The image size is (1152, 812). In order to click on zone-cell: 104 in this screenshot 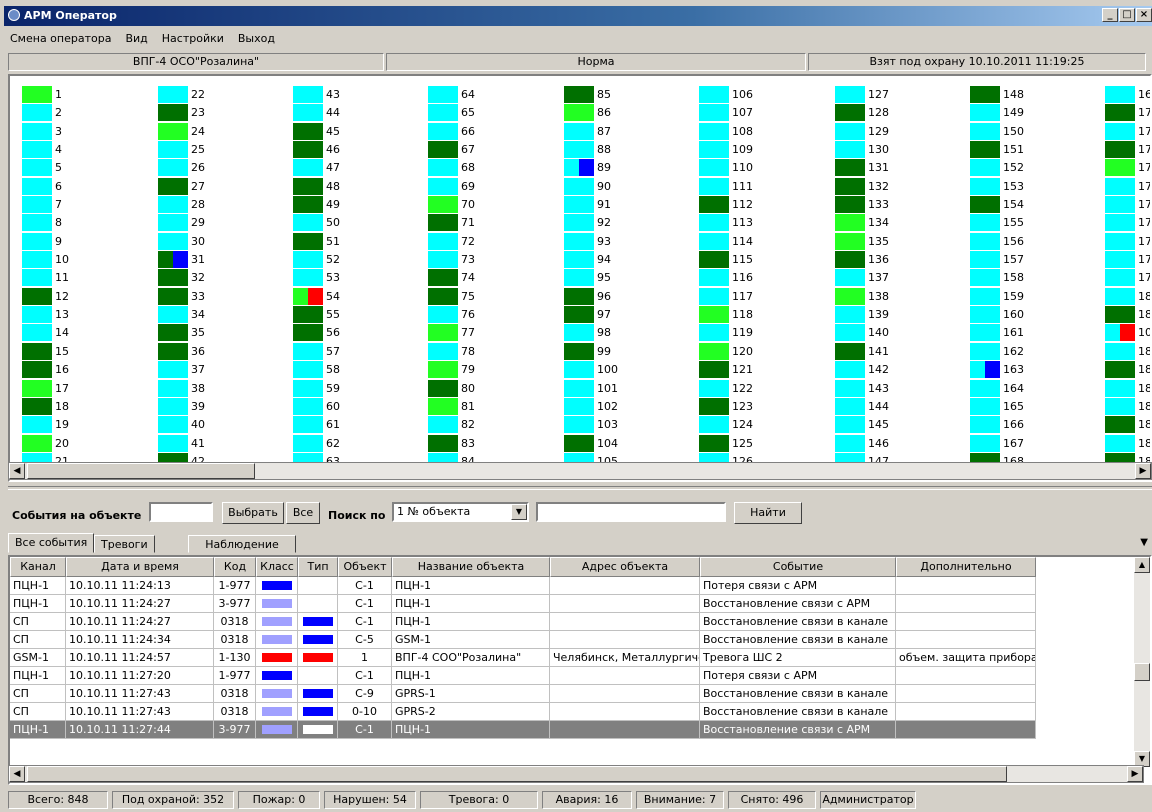, I will do `click(632, 443)`.